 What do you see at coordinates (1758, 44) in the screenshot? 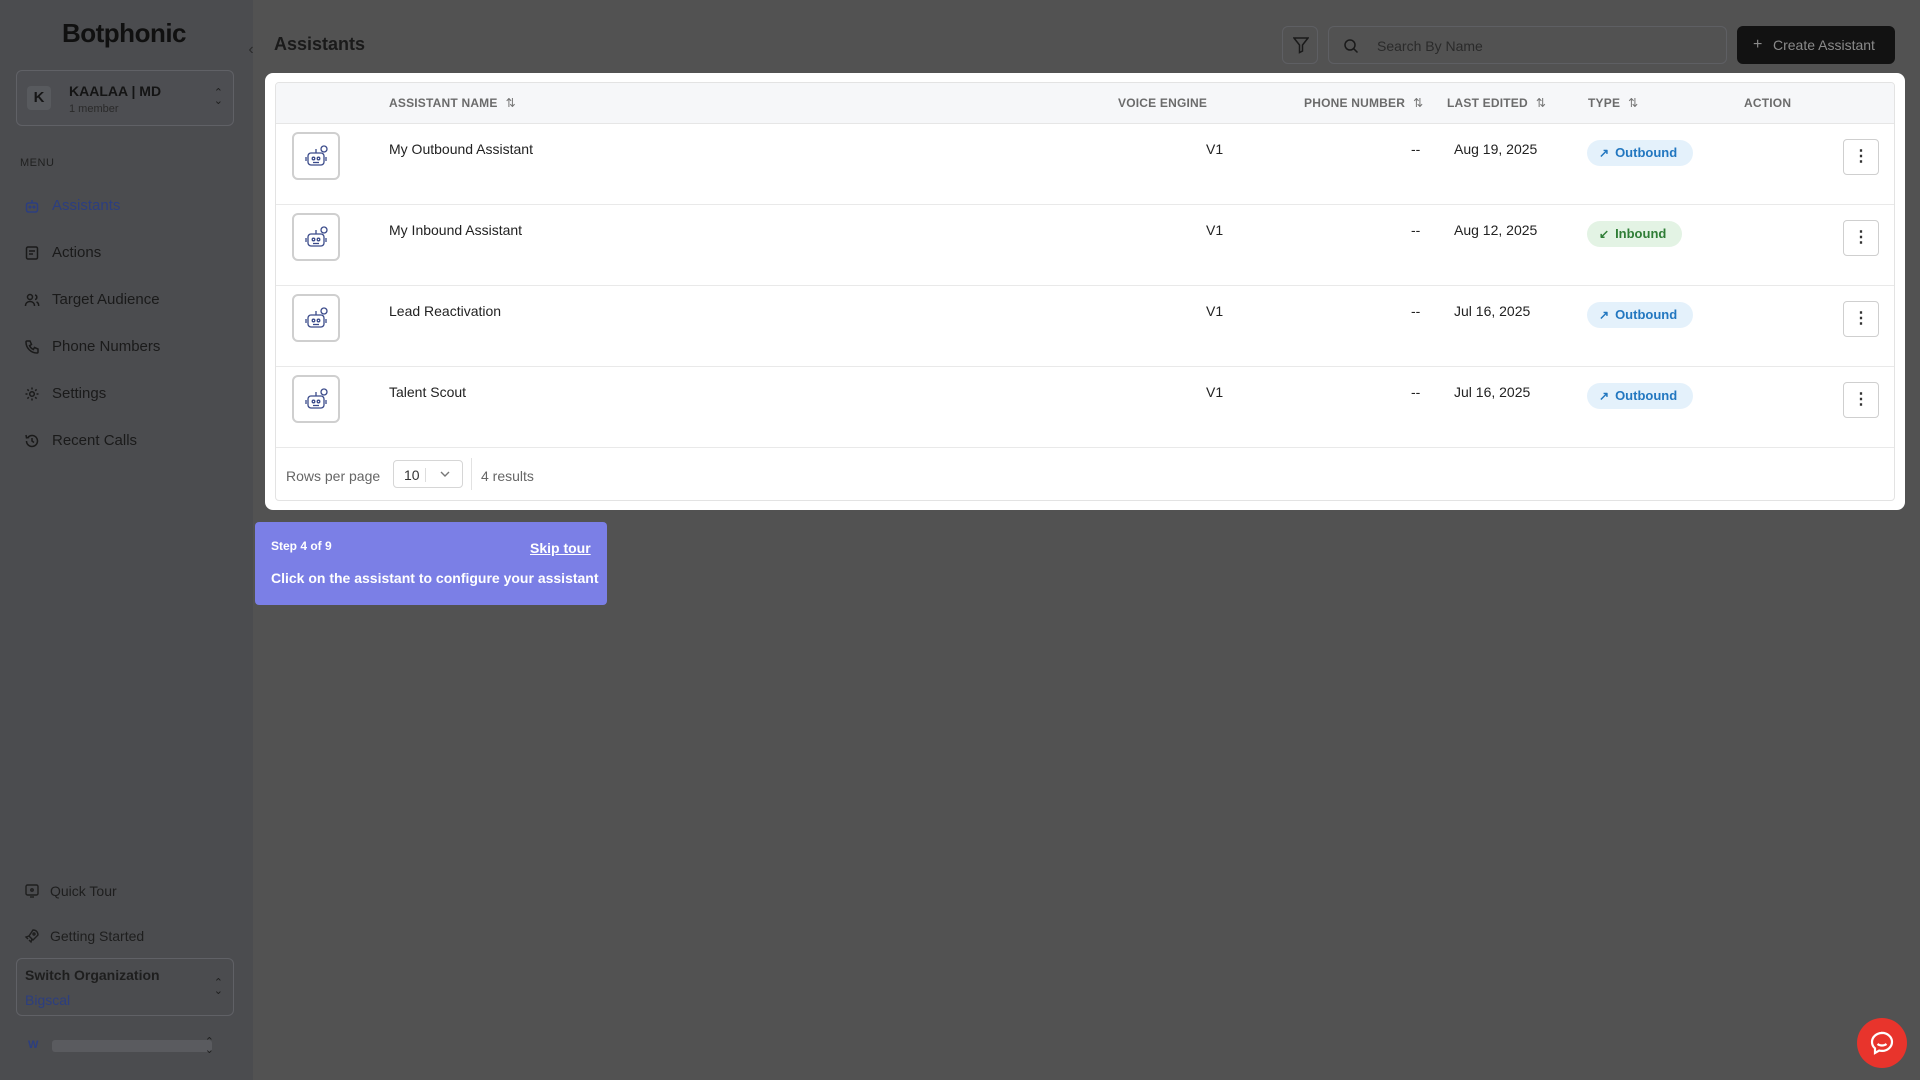
I see `plus-icon: +` at bounding box center [1758, 44].